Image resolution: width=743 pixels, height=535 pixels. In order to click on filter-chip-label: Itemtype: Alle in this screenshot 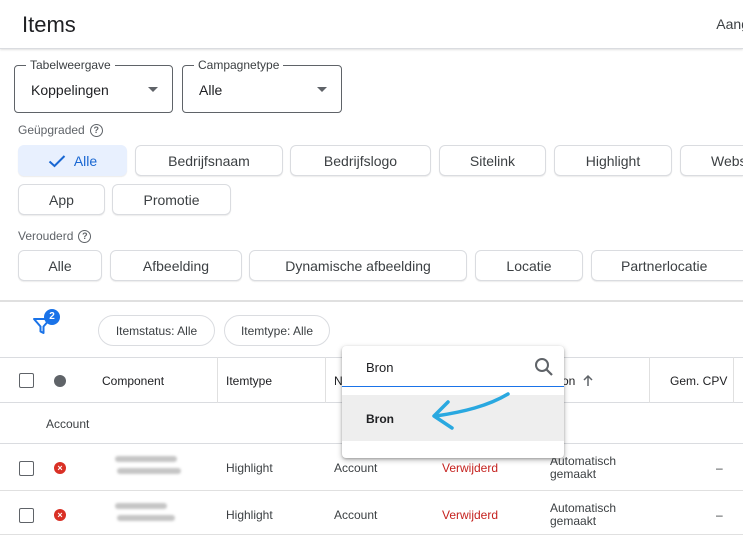, I will do `click(277, 330)`.